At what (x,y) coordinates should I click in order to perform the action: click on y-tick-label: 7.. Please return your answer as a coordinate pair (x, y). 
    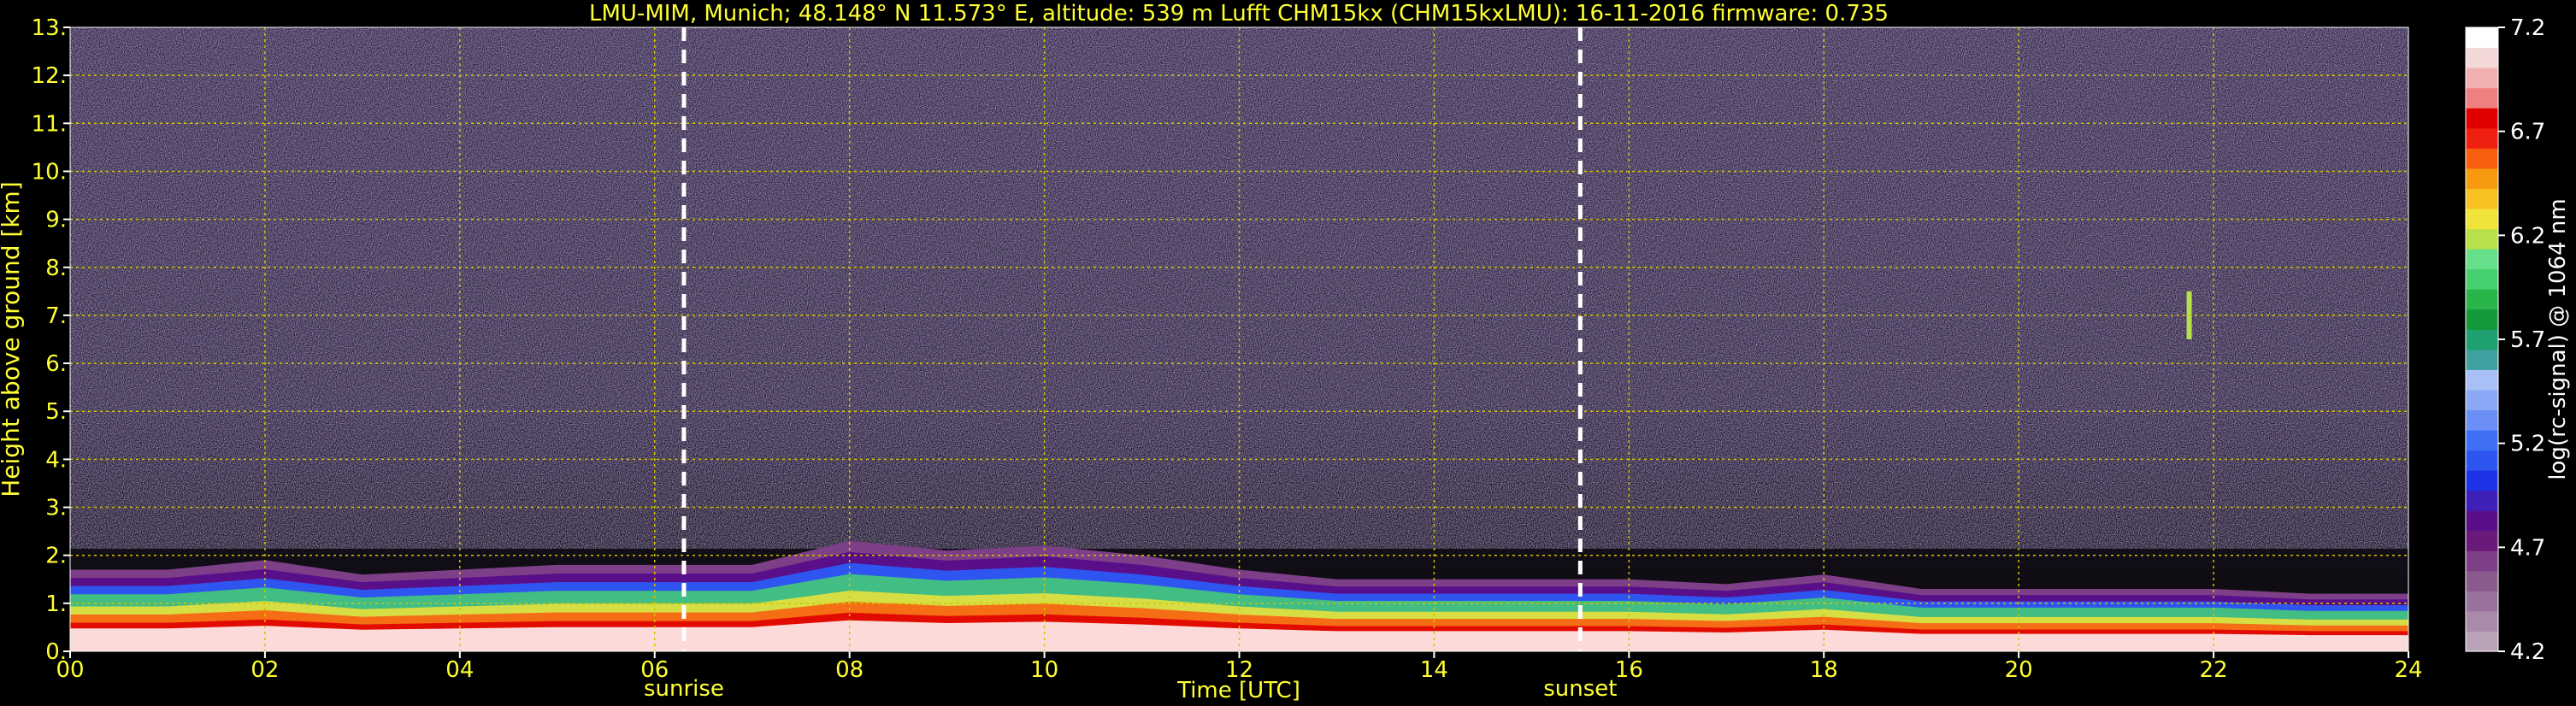
    Looking at the image, I should click on (56, 316).